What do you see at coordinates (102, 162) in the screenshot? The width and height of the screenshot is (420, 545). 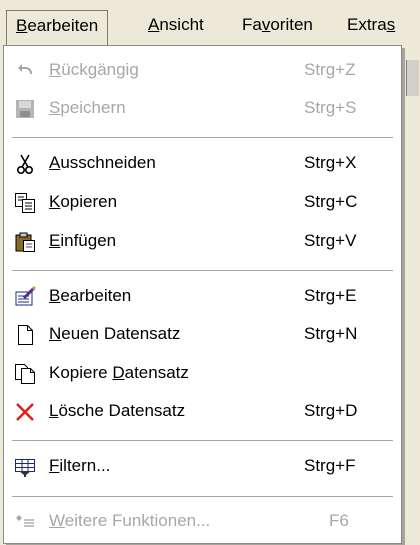 I see `menu-item-cut-label: Ausschneiden` at bounding box center [102, 162].